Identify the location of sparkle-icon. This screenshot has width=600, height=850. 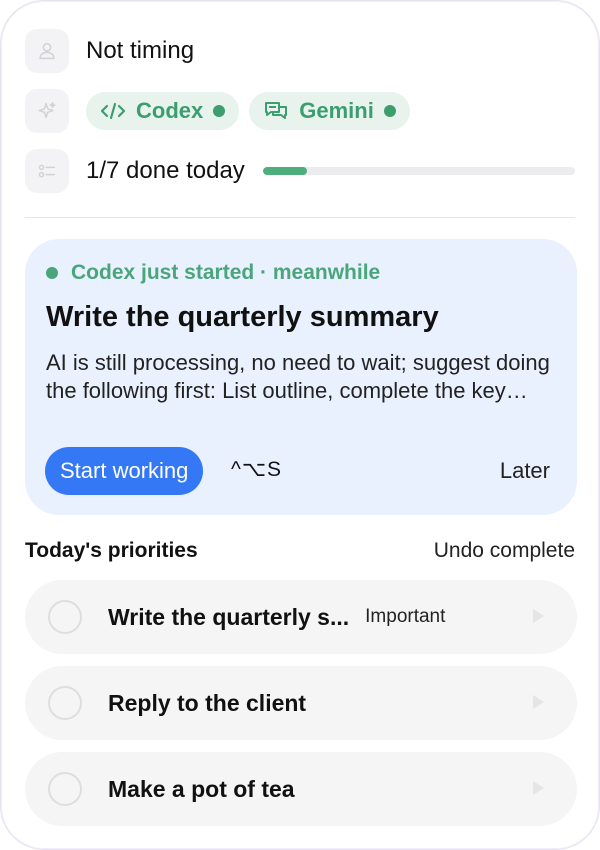
(47, 111).